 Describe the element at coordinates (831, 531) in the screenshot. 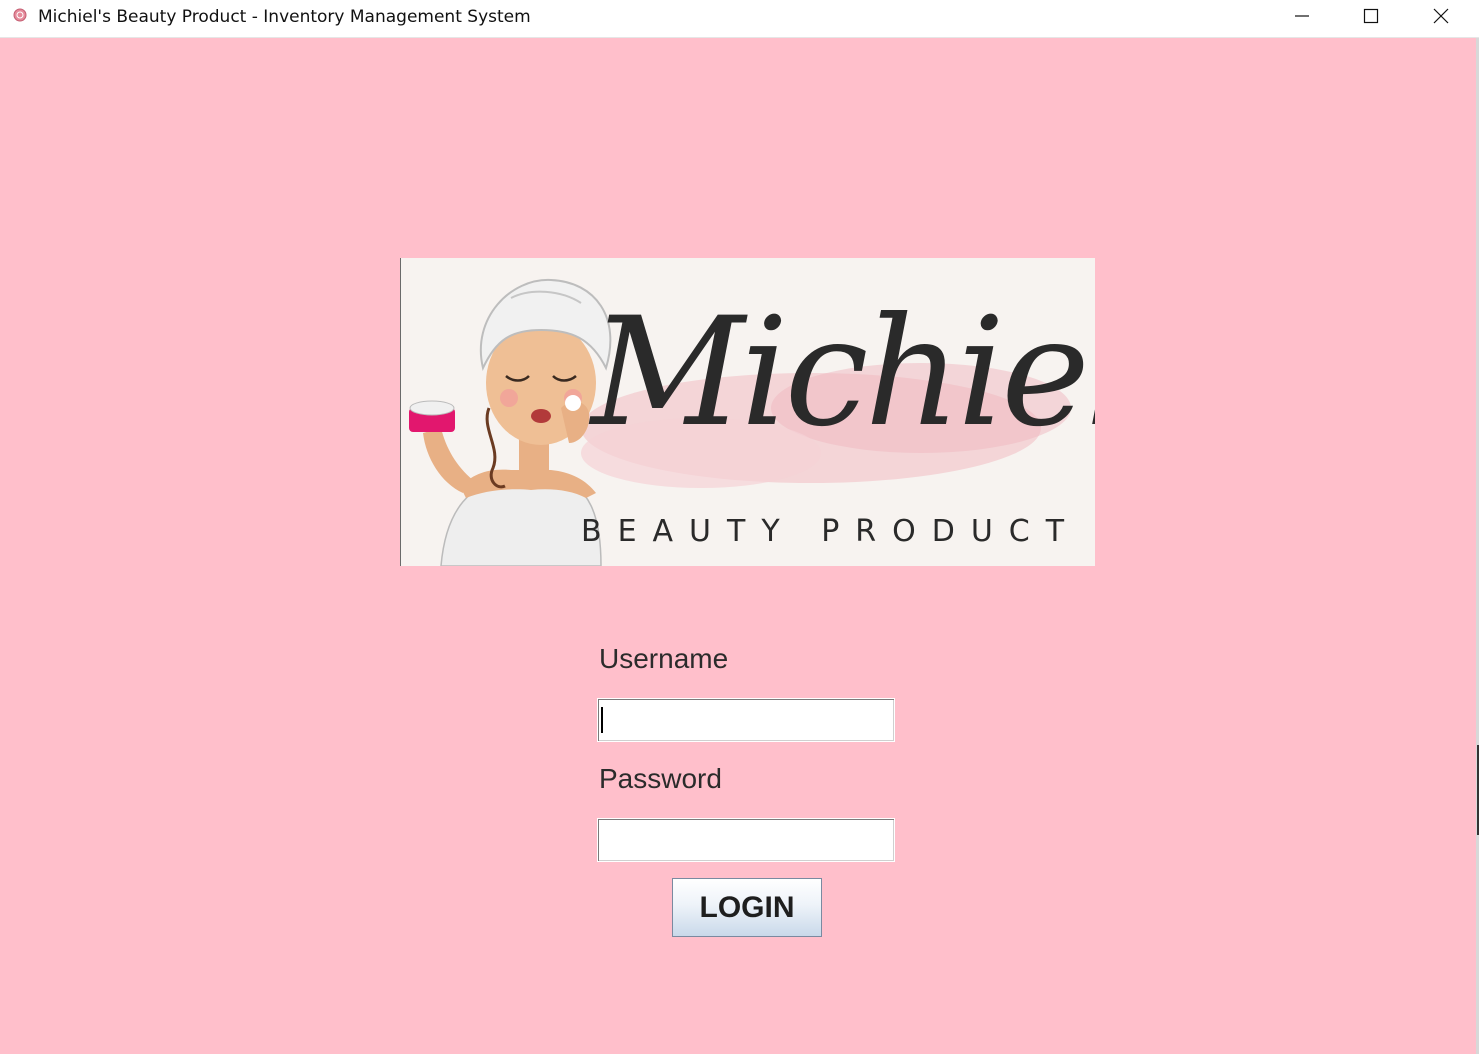

I see `logo-subtitle: BEAUTY PRODUCT` at that location.